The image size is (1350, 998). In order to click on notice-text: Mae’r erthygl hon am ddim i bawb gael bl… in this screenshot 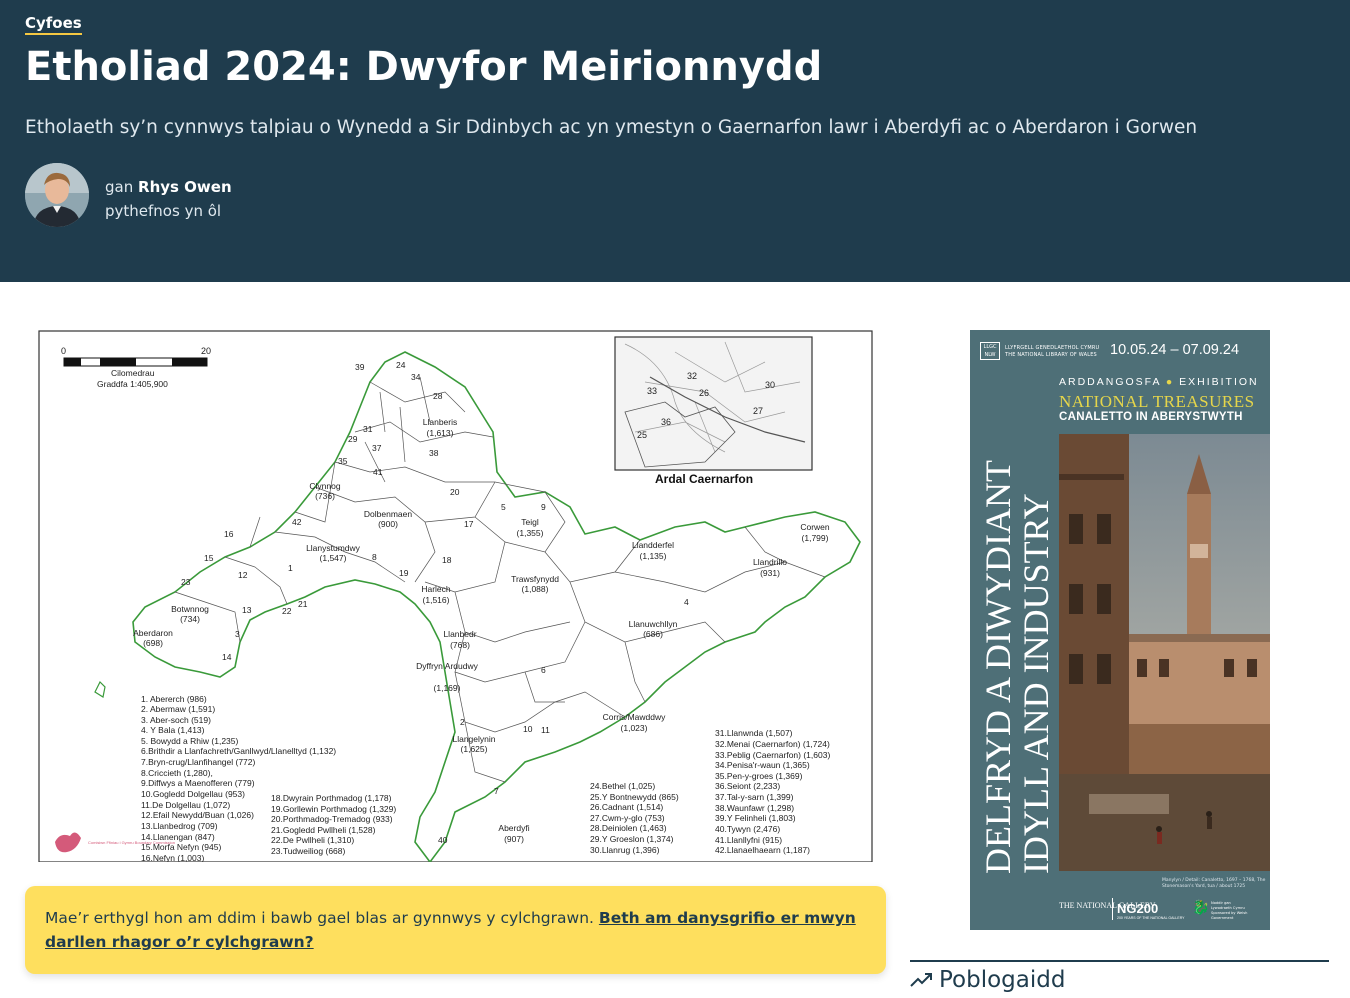, I will do `click(319, 918)`.